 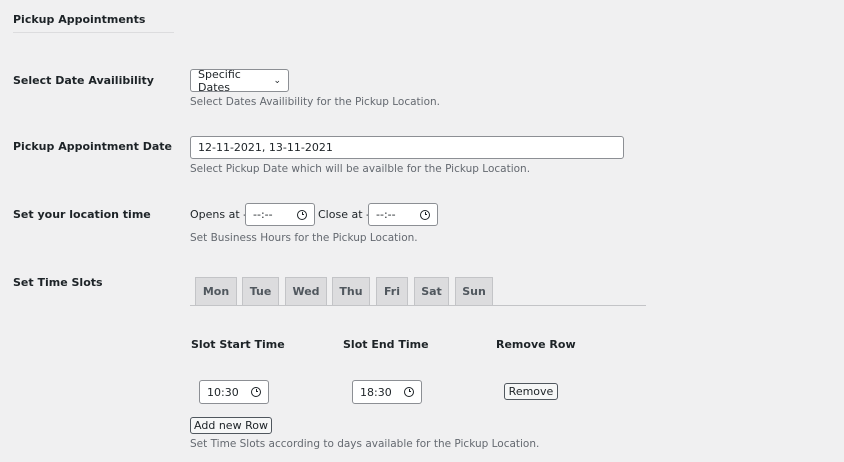 I want to click on date-availability-select: Specific Dates ⌄, so click(x=239, y=80).